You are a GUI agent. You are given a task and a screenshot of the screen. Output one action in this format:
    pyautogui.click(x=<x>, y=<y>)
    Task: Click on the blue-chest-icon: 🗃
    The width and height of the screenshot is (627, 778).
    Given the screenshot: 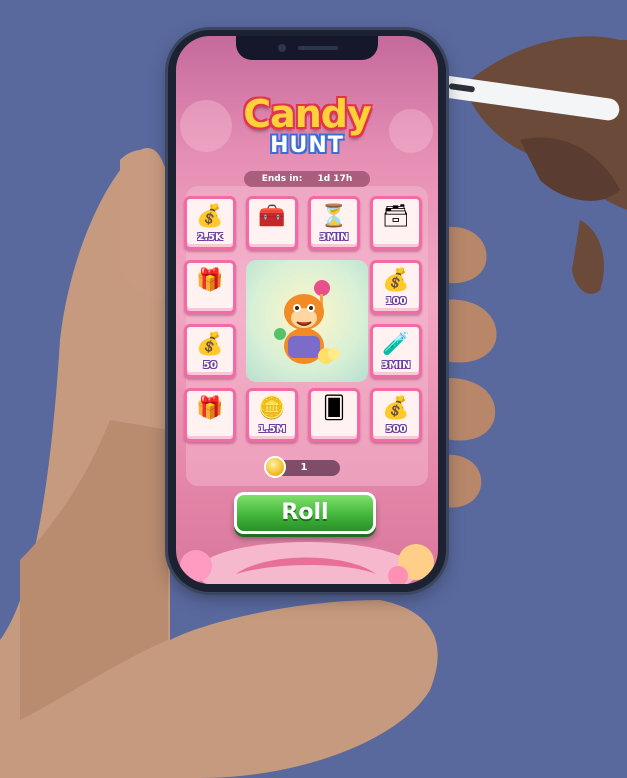 What is the action you would take?
    pyautogui.click(x=396, y=216)
    